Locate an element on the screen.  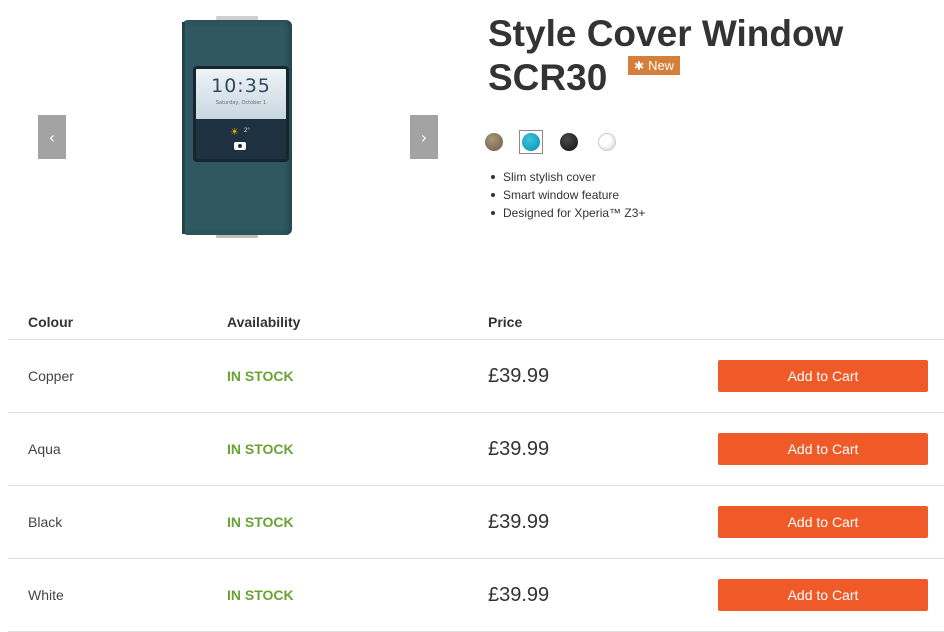
table-row: Copper IN STOCK £39.99 Add to Cart is located at coordinates (476, 376).